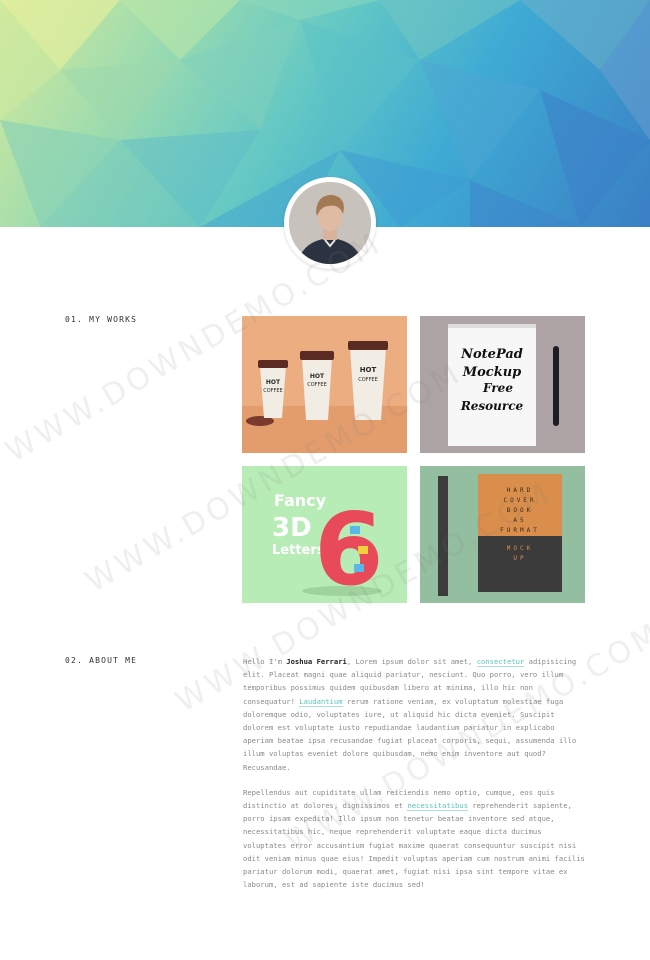  Describe the element at coordinates (519, 500) in the screenshot. I see `book-line2: COVER` at that location.